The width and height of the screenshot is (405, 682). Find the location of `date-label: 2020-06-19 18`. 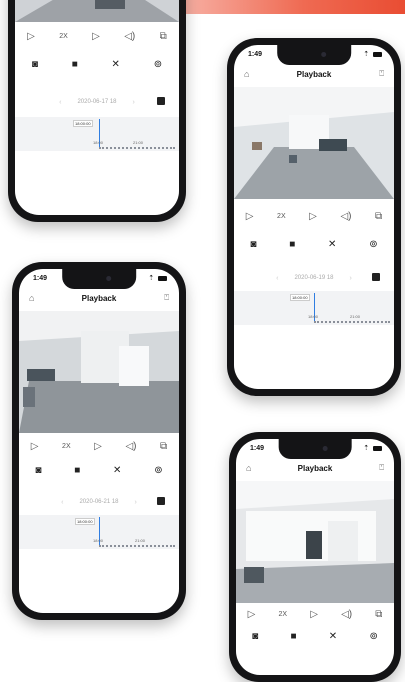

date-label: 2020-06-19 18 is located at coordinates (313, 278).